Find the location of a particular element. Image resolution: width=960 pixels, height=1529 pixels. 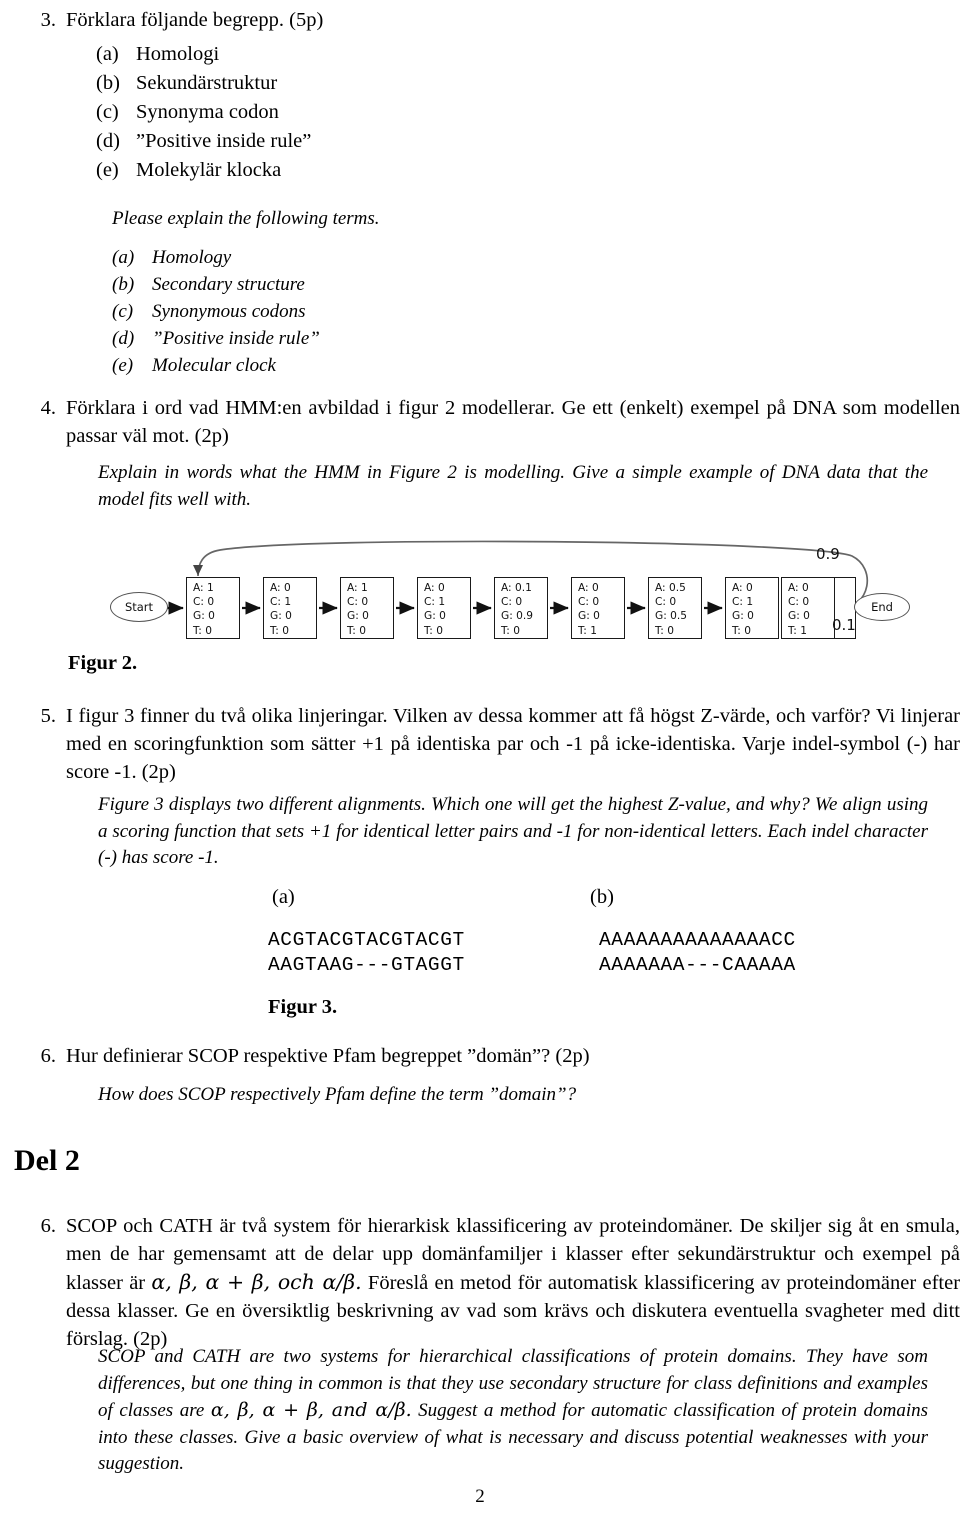

list-item: (e) Molecular clock is located at coordinates (342, 365).